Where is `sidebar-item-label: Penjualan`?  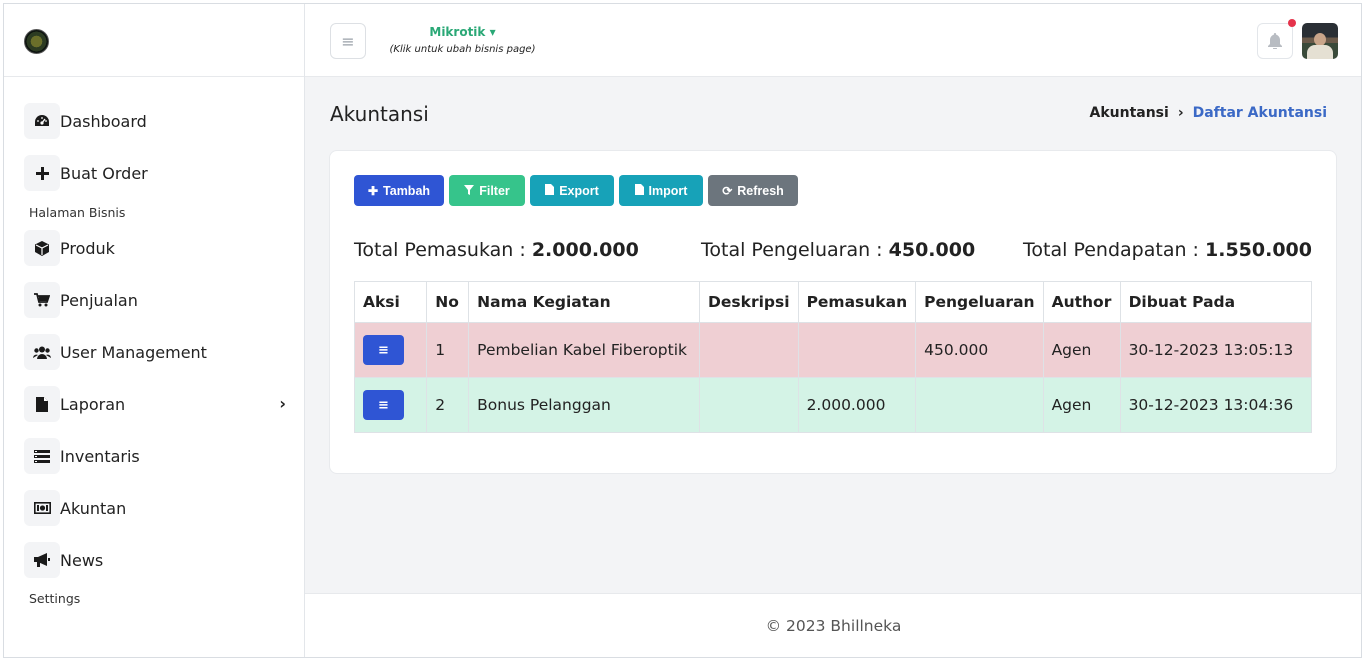 sidebar-item-label: Penjualan is located at coordinates (99, 300).